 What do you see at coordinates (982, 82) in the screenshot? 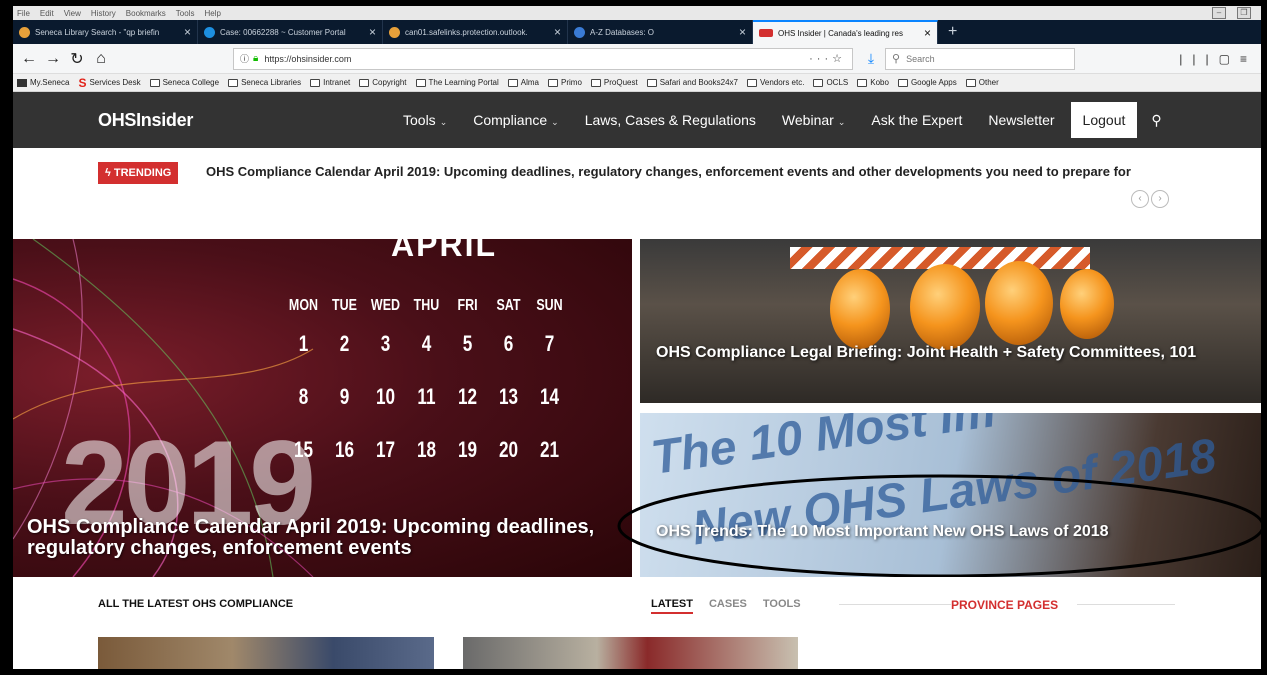
I see `bookmark-other: Other` at bounding box center [982, 82].